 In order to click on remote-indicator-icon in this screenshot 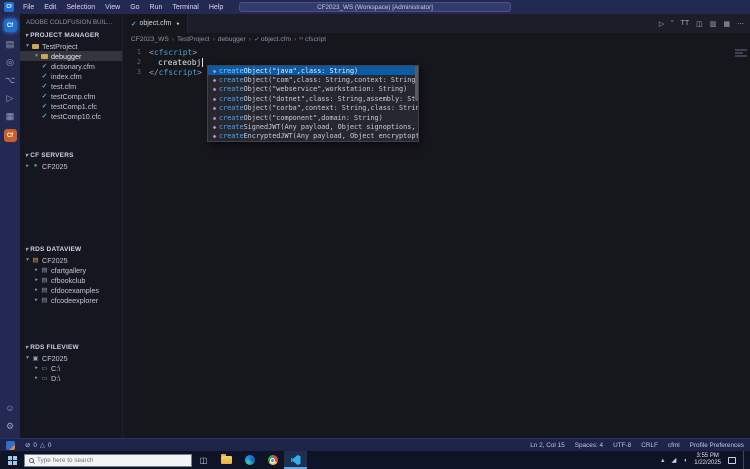, I will do `click(10, 445)`.